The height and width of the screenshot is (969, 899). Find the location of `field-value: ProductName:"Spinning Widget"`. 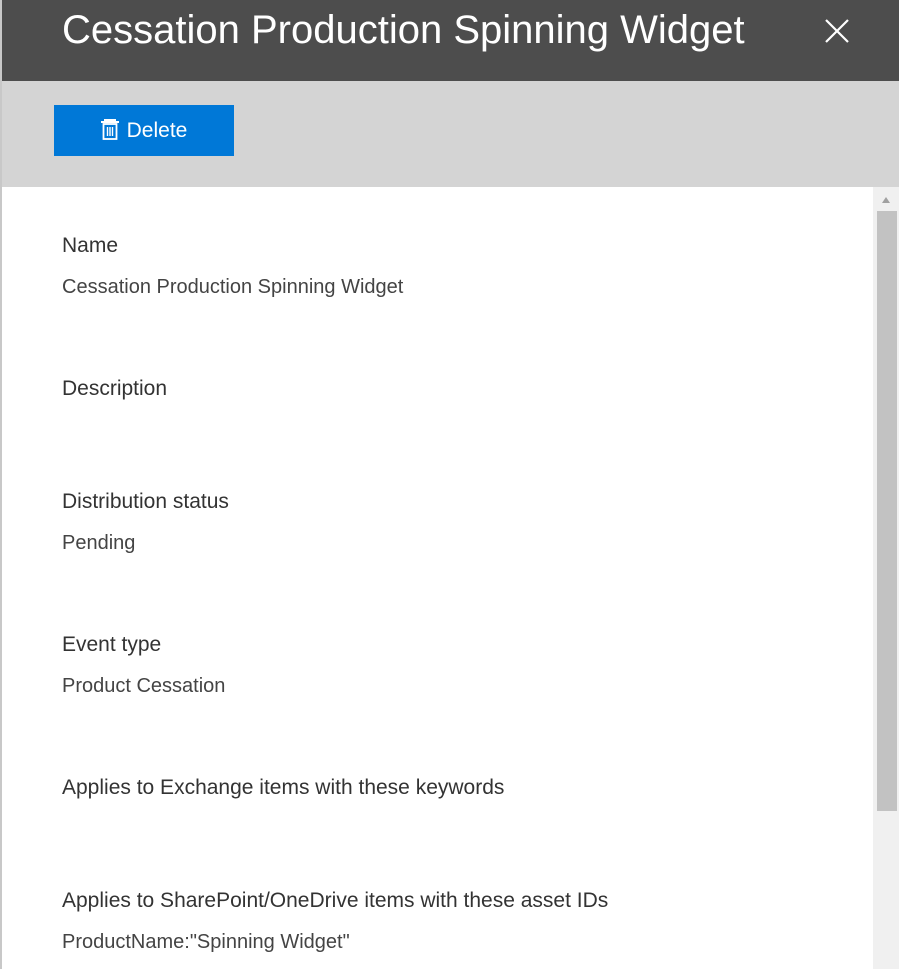

field-value: ProductName:"Spinning Widget" is located at coordinates (206, 942).